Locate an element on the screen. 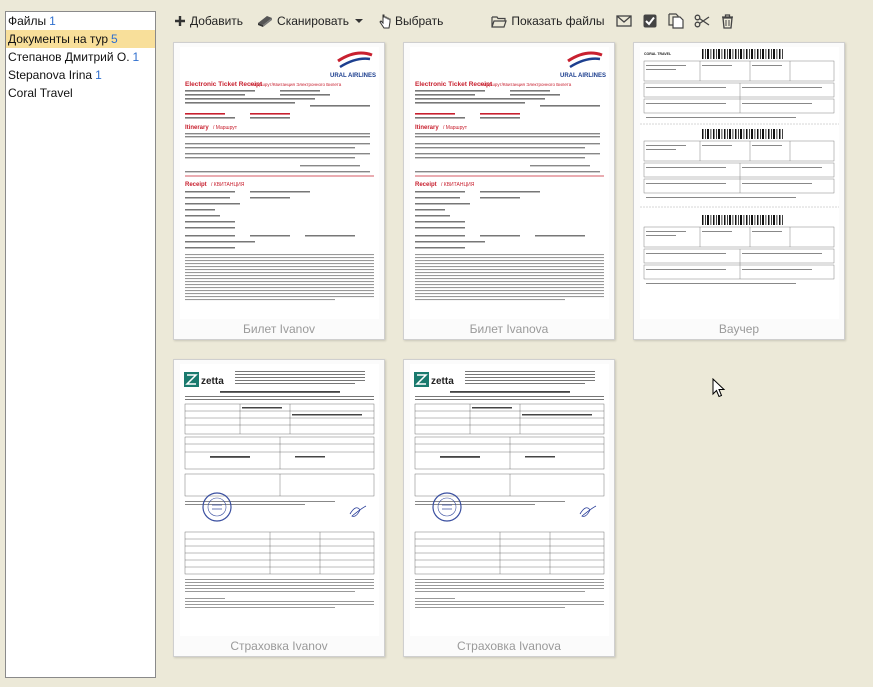  tree-item-stepanova: Stepanova Irina 1 is located at coordinates (80, 75).